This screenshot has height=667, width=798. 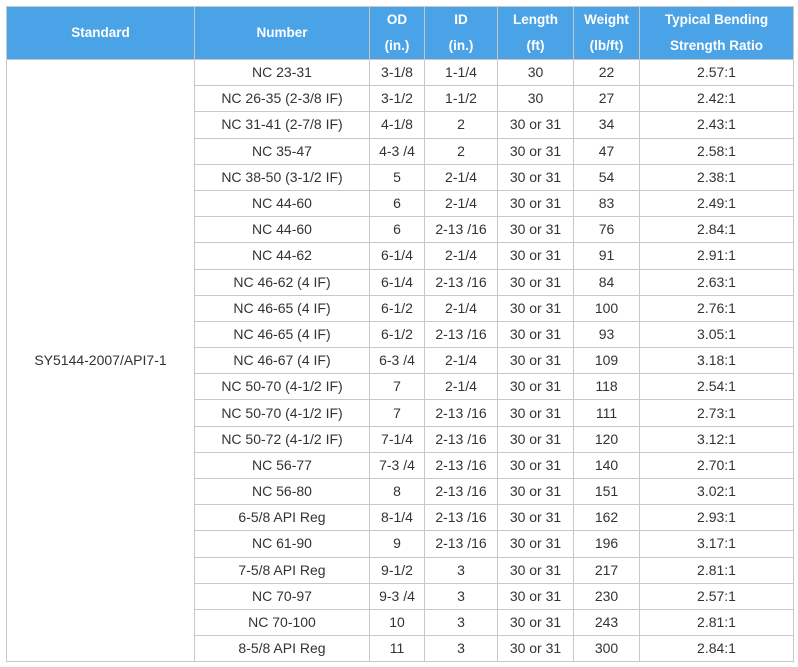 I want to click on cell-od: 9-3 /4, so click(x=397, y=596).